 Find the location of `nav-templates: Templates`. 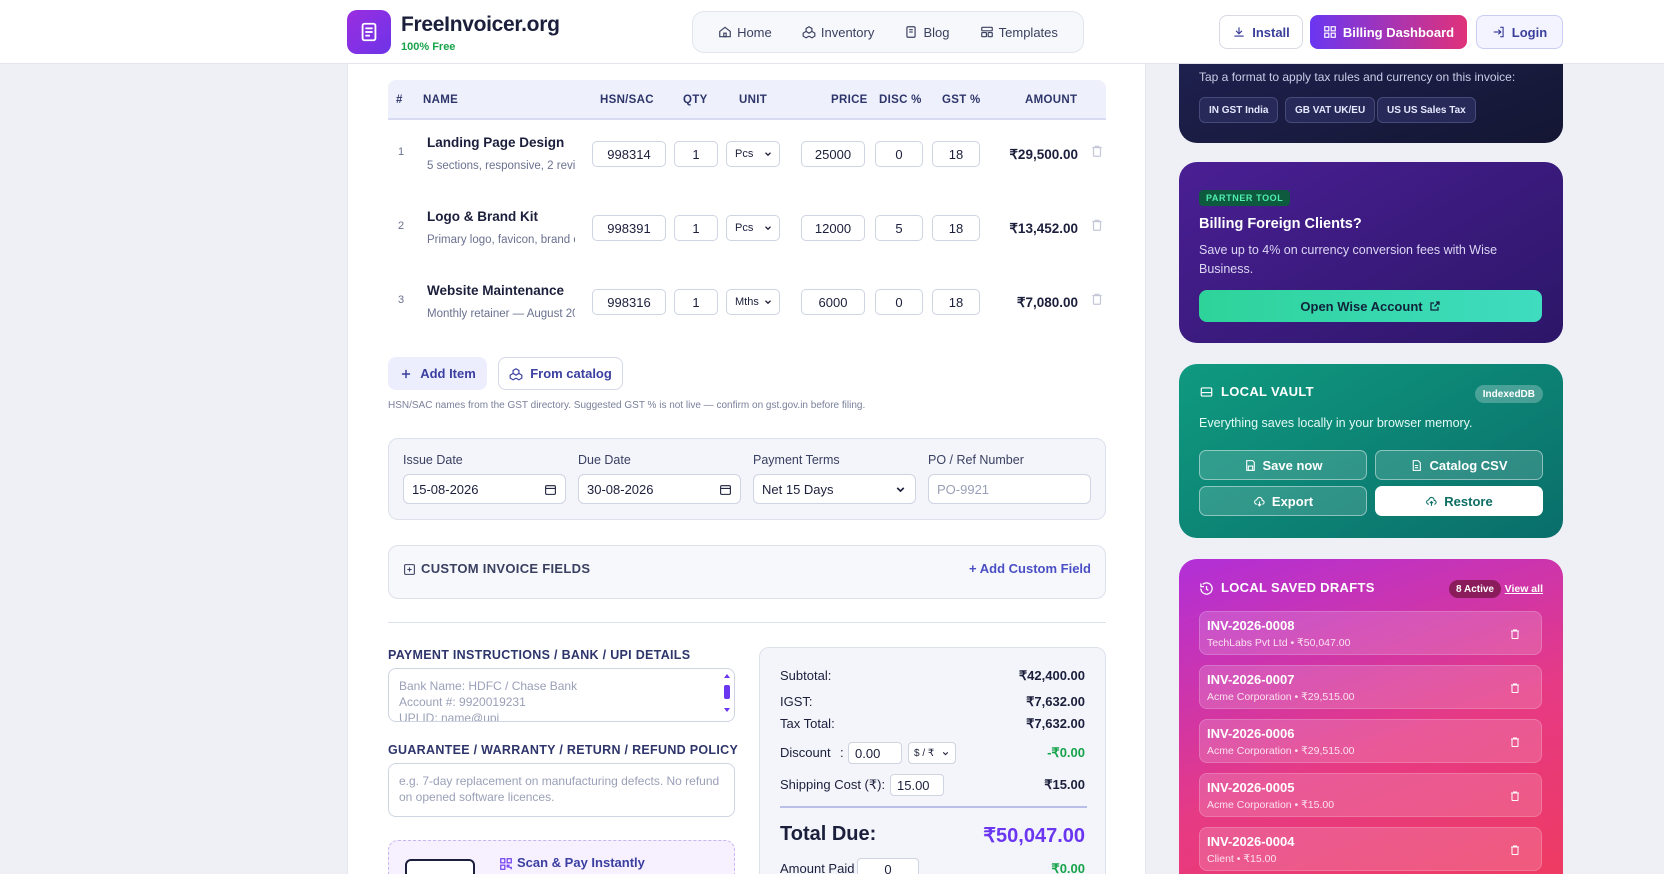

nav-templates: Templates is located at coordinates (1019, 32).